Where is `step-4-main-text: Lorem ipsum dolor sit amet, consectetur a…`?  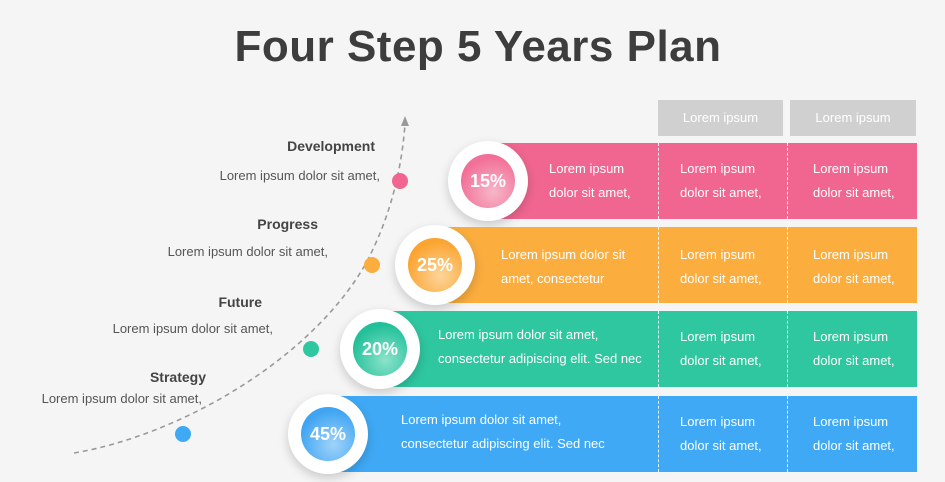
step-4-main-text: Lorem ipsum dolor sit amet, consectetur a… is located at coordinates (503, 431).